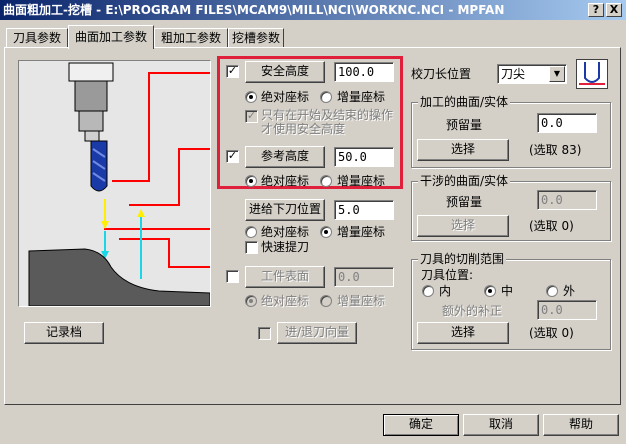  Describe the element at coordinates (464, 181) in the screenshot. I see `check-surfaces-title: 干涉的曲面/实体` at that location.